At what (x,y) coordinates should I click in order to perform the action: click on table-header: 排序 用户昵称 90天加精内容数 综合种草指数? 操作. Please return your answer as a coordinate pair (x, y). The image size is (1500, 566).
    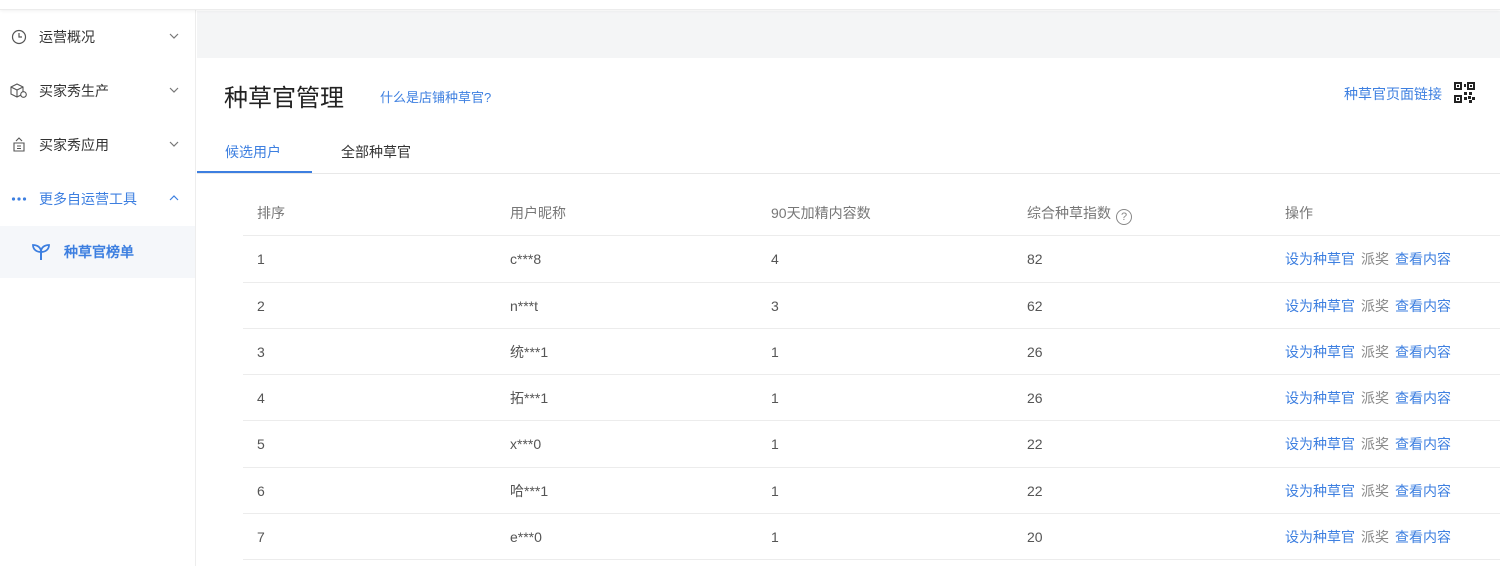
    Looking at the image, I should click on (871, 213).